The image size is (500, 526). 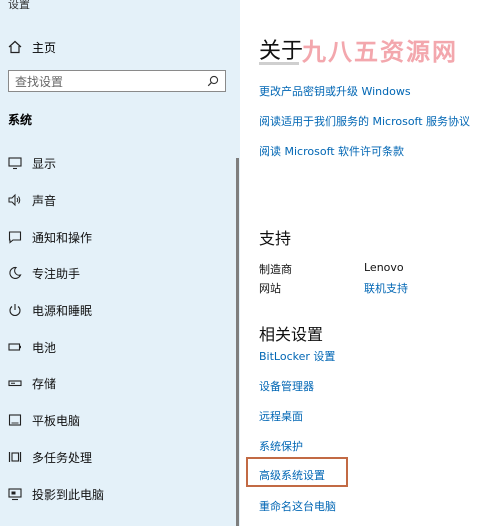 I want to click on device-manager-link: 设备管理器, so click(x=286, y=386).